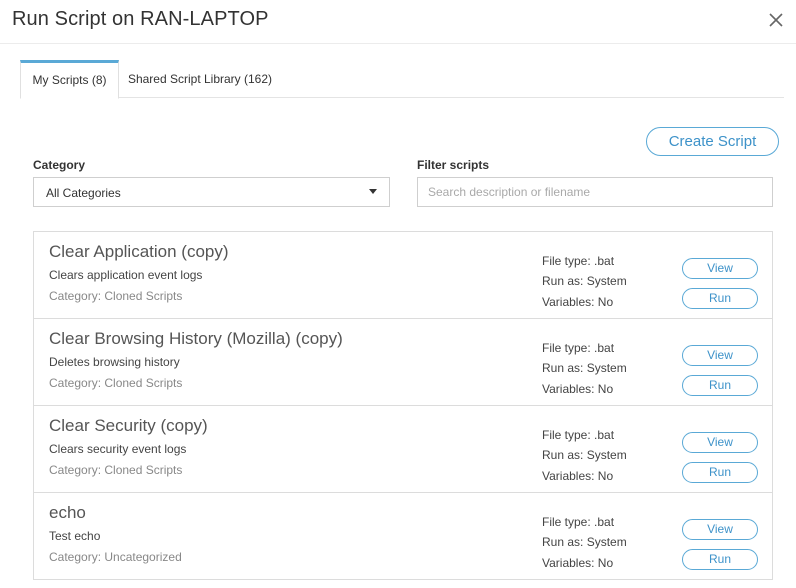 This screenshot has width=796, height=588. I want to click on tab-my-scripts: My Scripts (8), so click(69, 79).